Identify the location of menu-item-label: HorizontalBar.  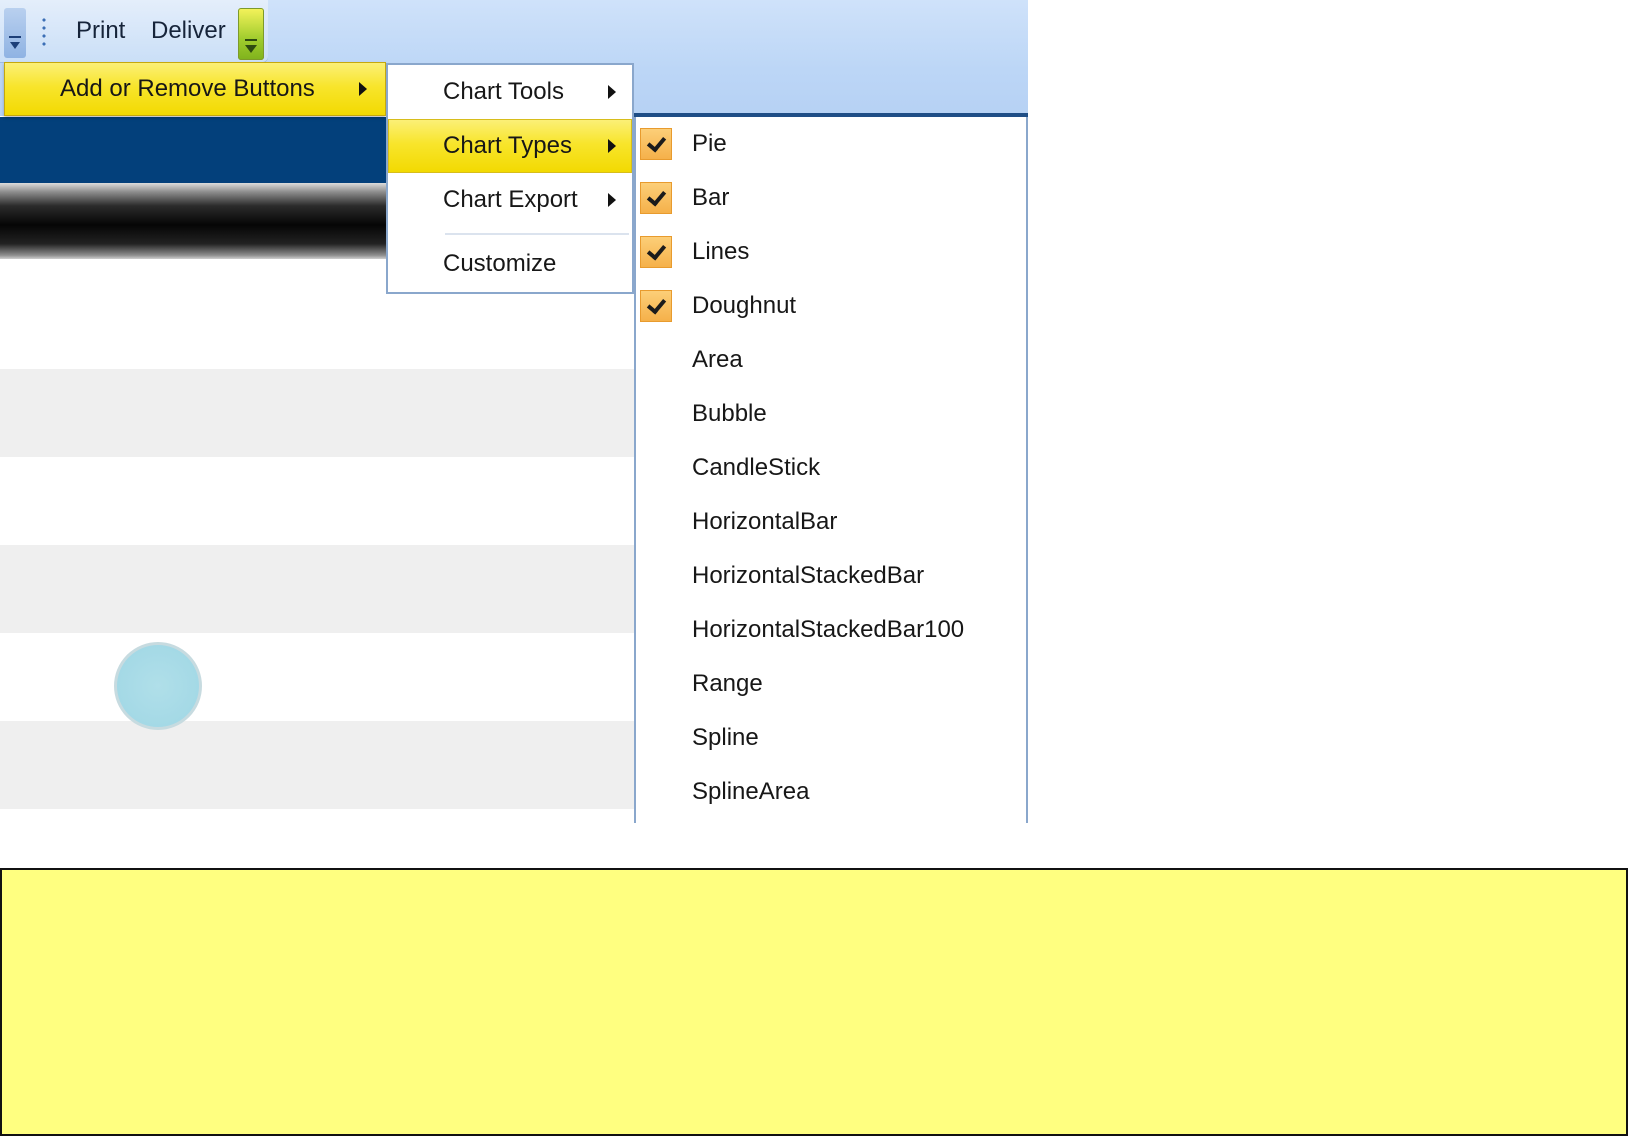
(765, 521).